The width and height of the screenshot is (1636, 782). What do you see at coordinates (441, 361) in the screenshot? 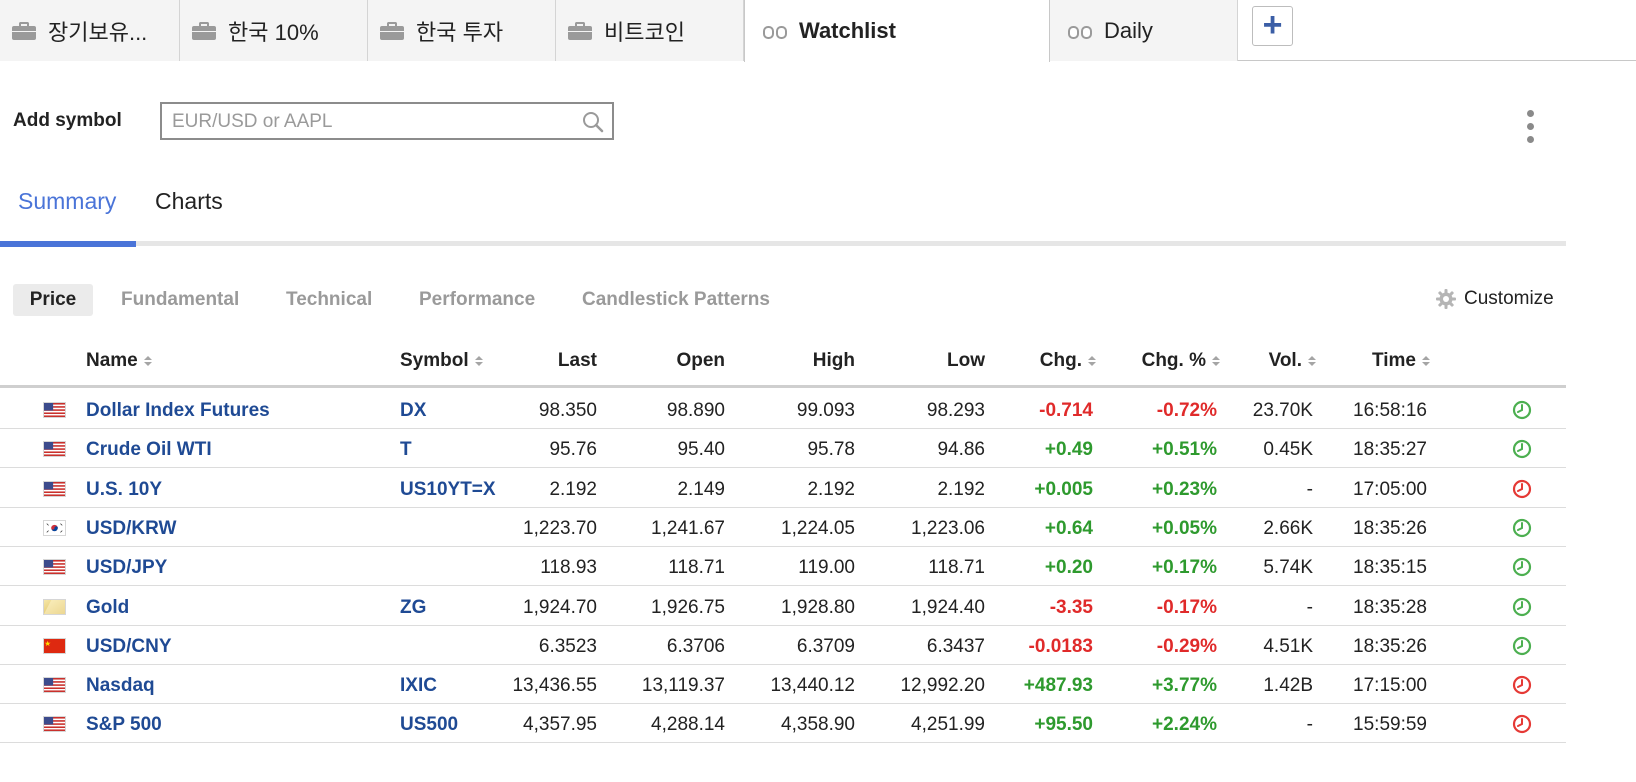
I see `column-header-symbol: Symbol` at bounding box center [441, 361].